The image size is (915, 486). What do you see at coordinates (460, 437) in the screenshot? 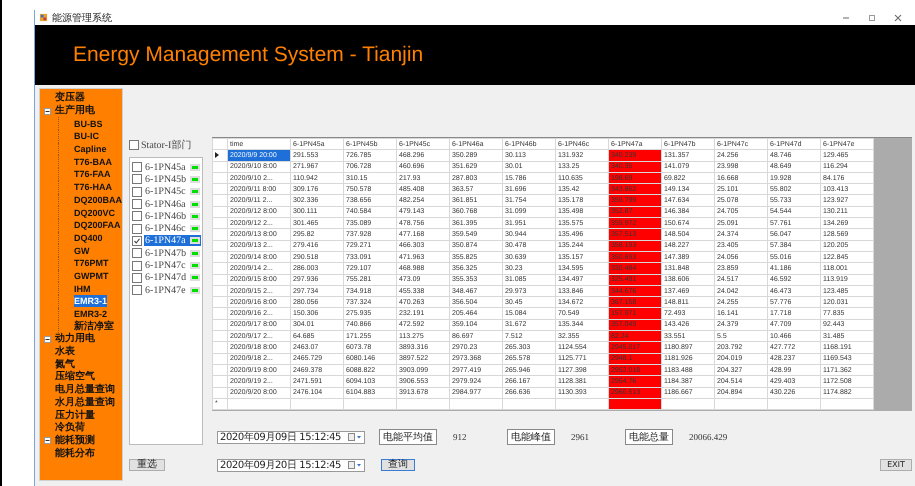
I see `stat-value: 912` at bounding box center [460, 437].